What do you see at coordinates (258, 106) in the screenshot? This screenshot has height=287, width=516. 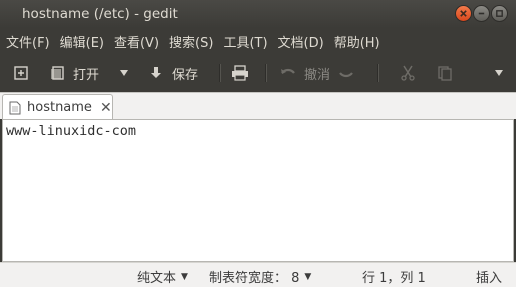 I see `document-tab-strip: hostname ✕` at bounding box center [258, 106].